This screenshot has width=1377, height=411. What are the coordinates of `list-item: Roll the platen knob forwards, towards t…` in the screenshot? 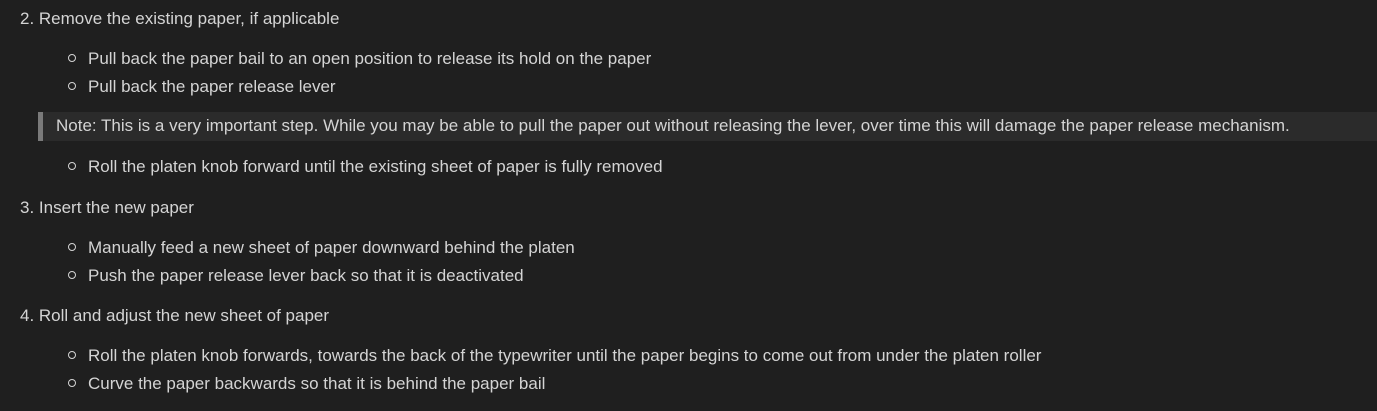 It's located at (565, 355).